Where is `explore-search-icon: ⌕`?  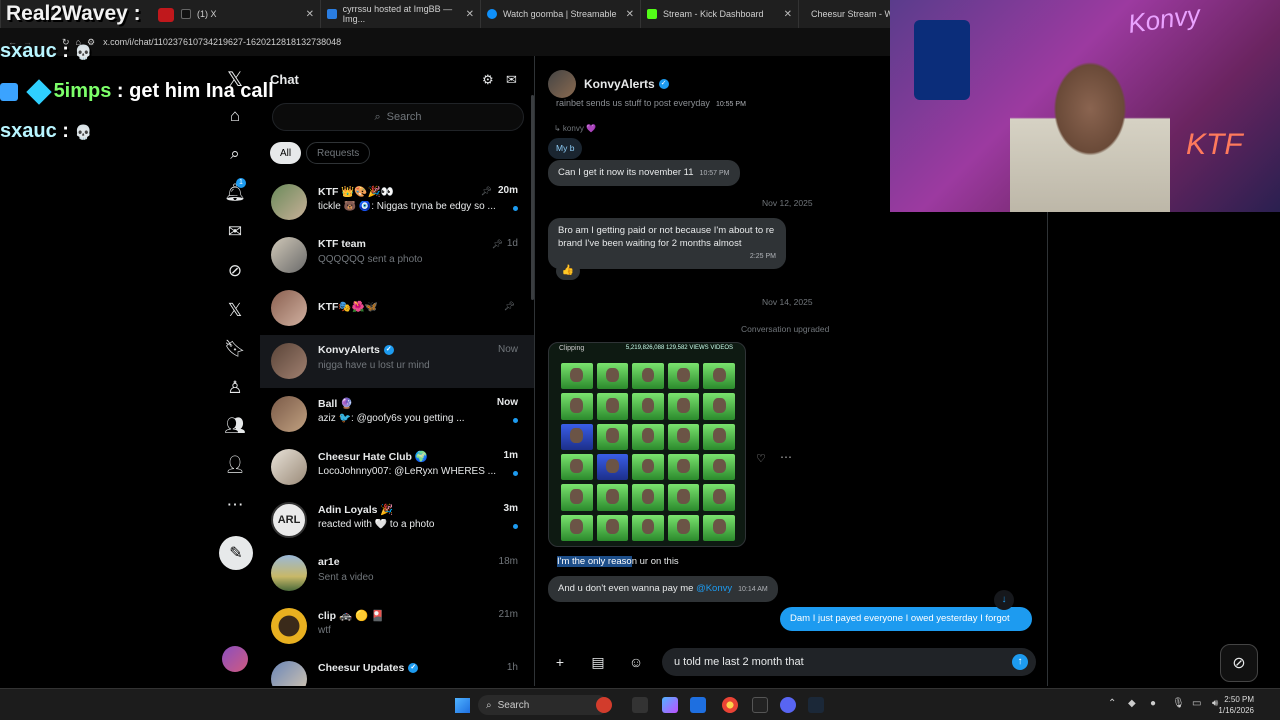 explore-search-icon: ⌕ is located at coordinates (235, 154).